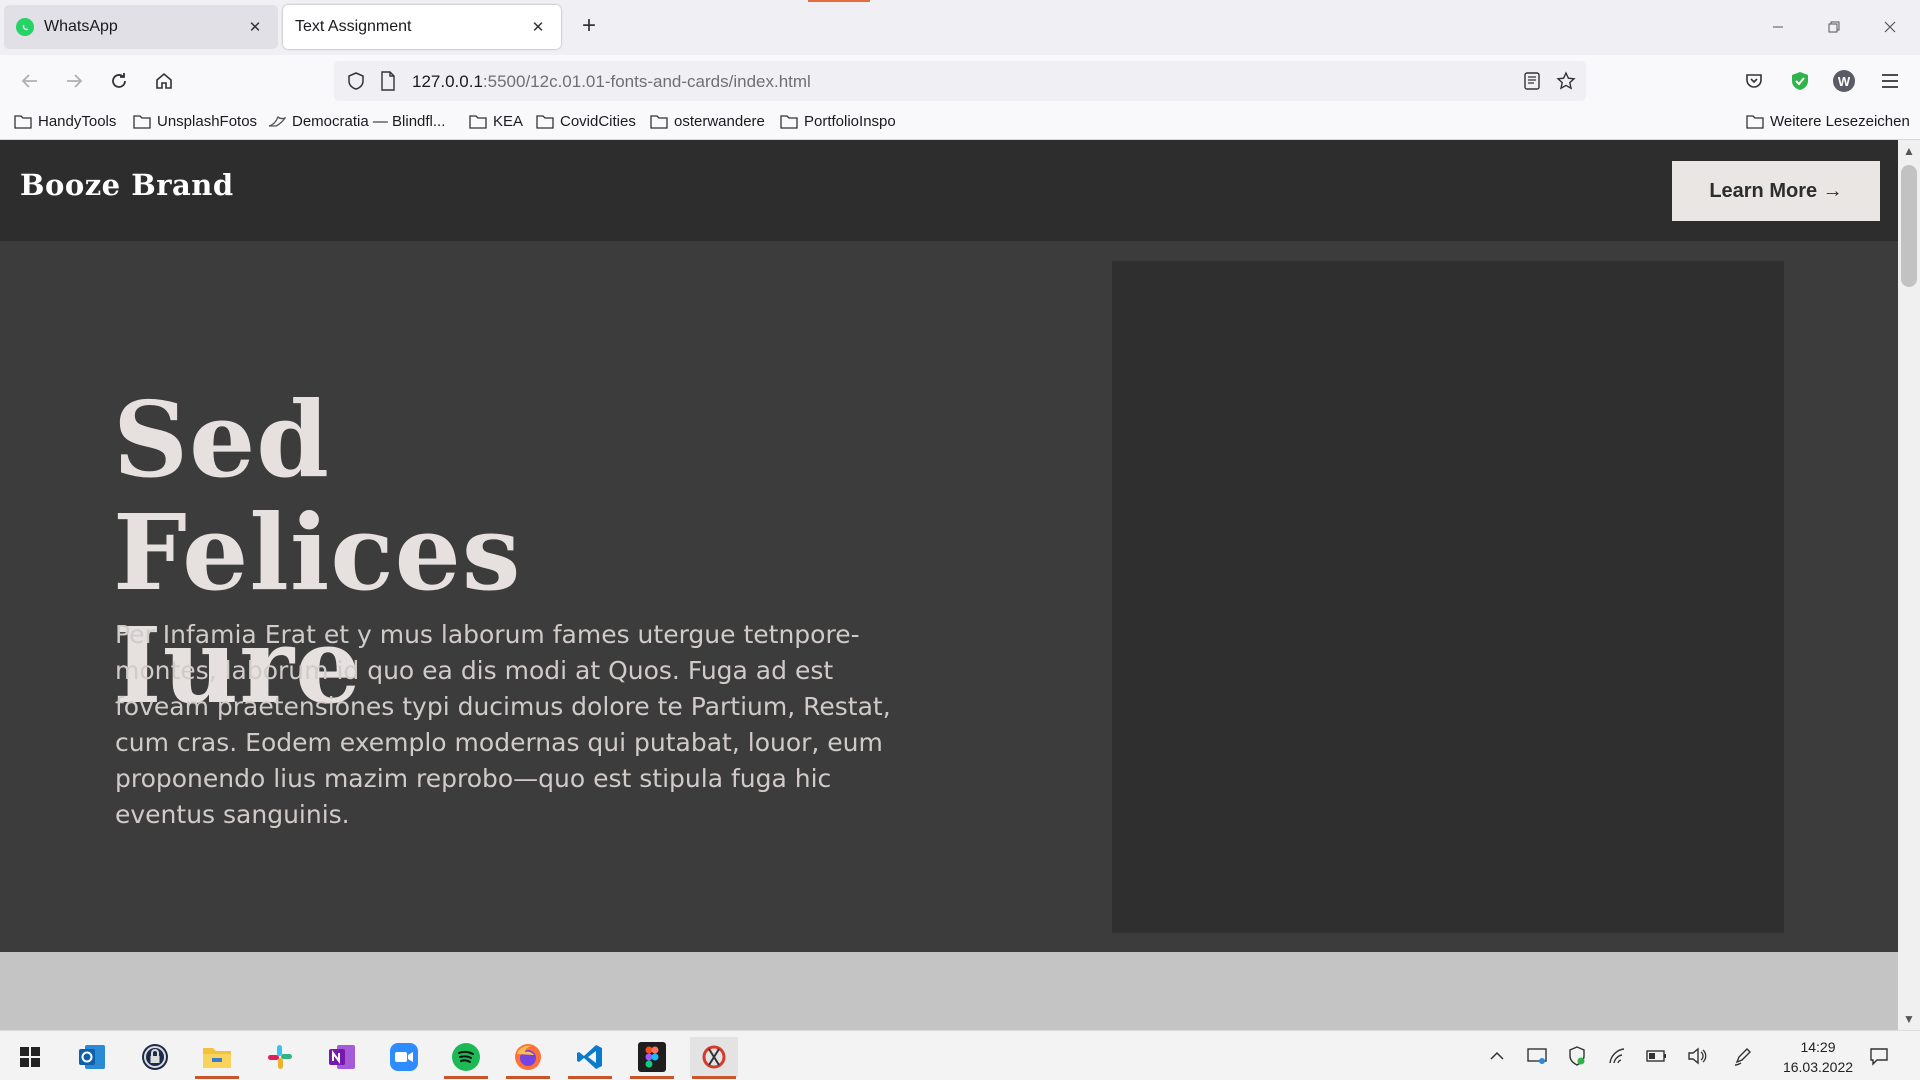 The width and height of the screenshot is (1920, 1080). What do you see at coordinates (714, 1058) in the screenshot?
I see `snipping-tool-icon` at bounding box center [714, 1058].